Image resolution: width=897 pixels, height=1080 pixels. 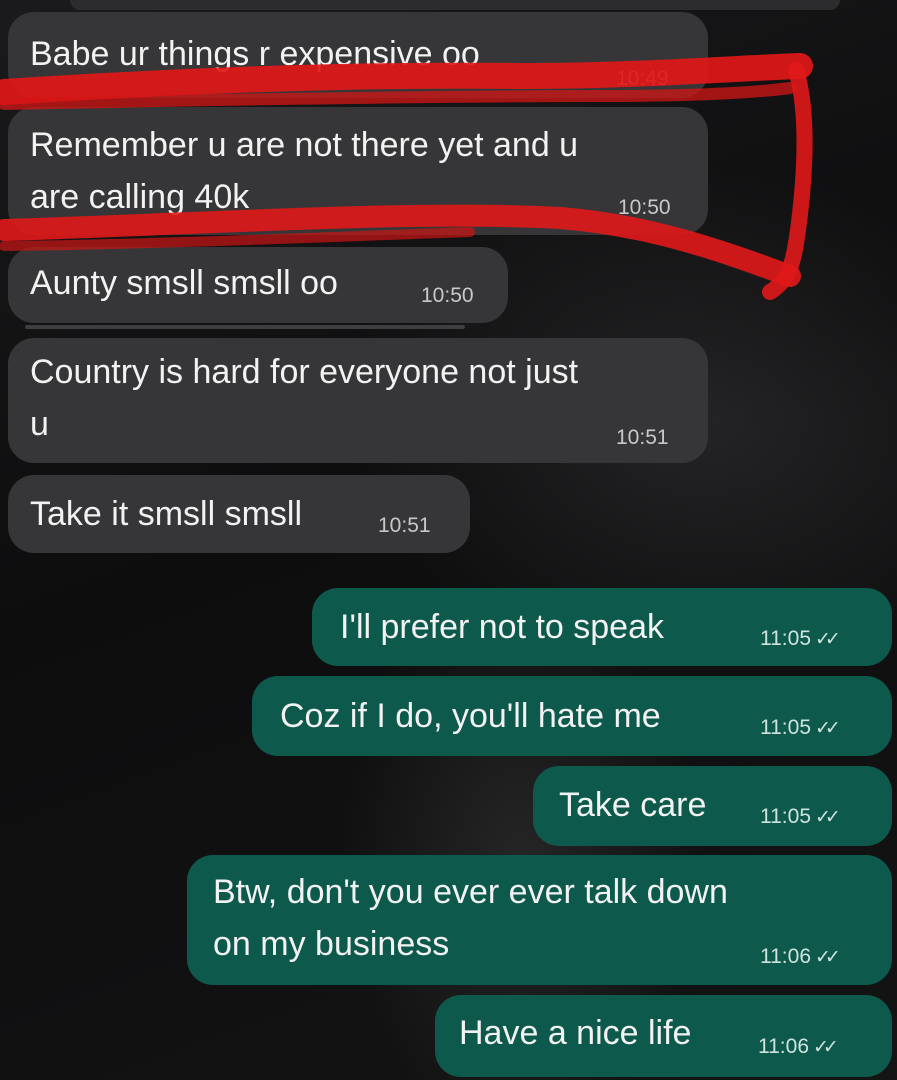 What do you see at coordinates (245, 327) in the screenshot?
I see `bubble-separator` at bounding box center [245, 327].